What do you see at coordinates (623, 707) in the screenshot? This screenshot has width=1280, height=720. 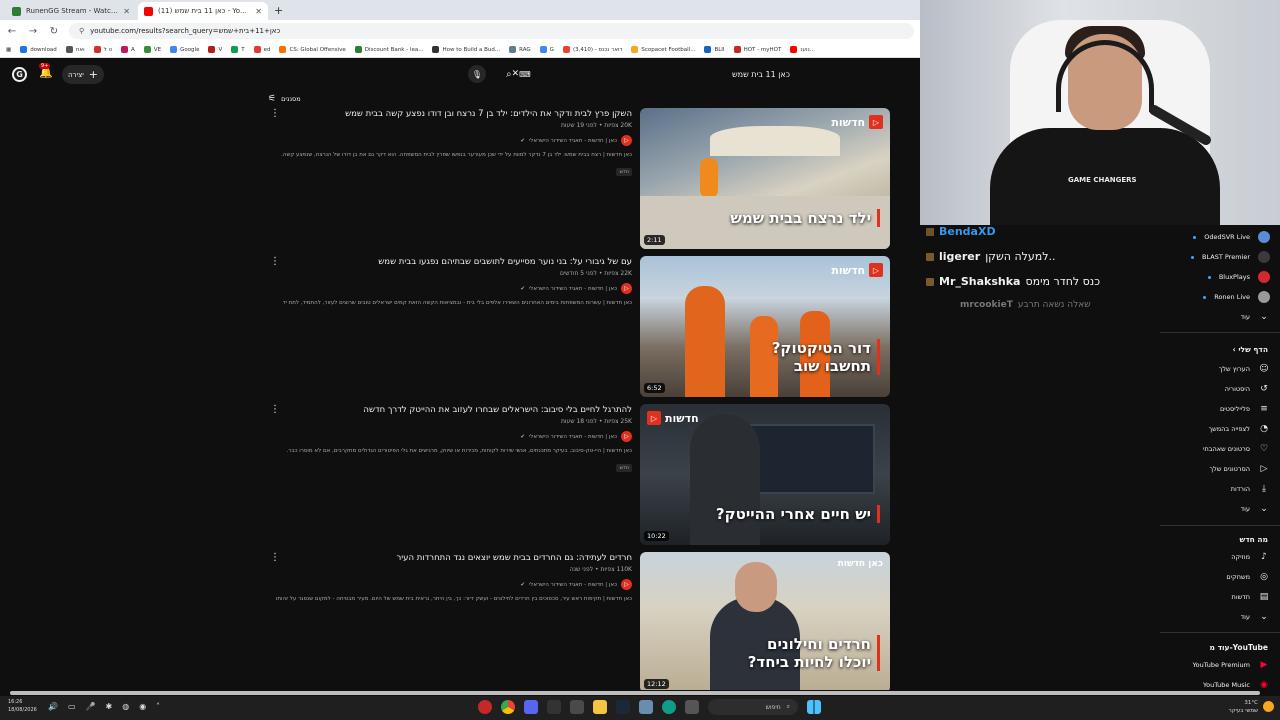 I see `steam-icon` at bounding box center [623, 707].